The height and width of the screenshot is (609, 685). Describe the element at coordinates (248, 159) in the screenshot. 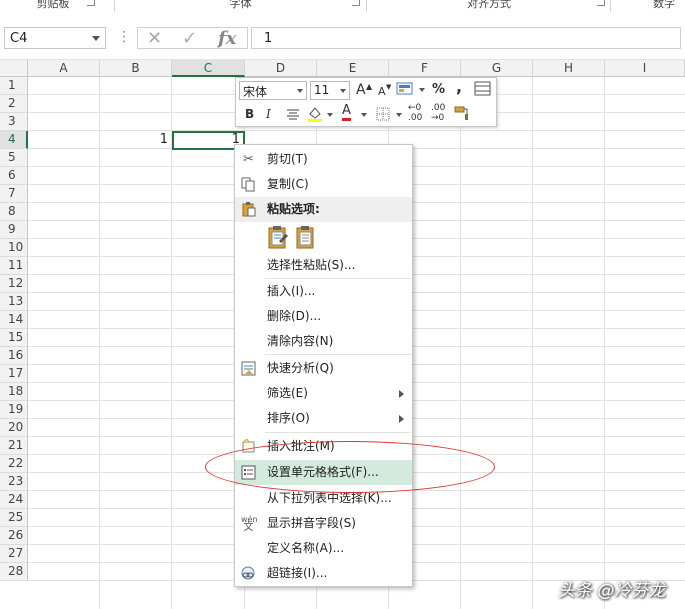

I see `scissors-icon: ✂` at that location.